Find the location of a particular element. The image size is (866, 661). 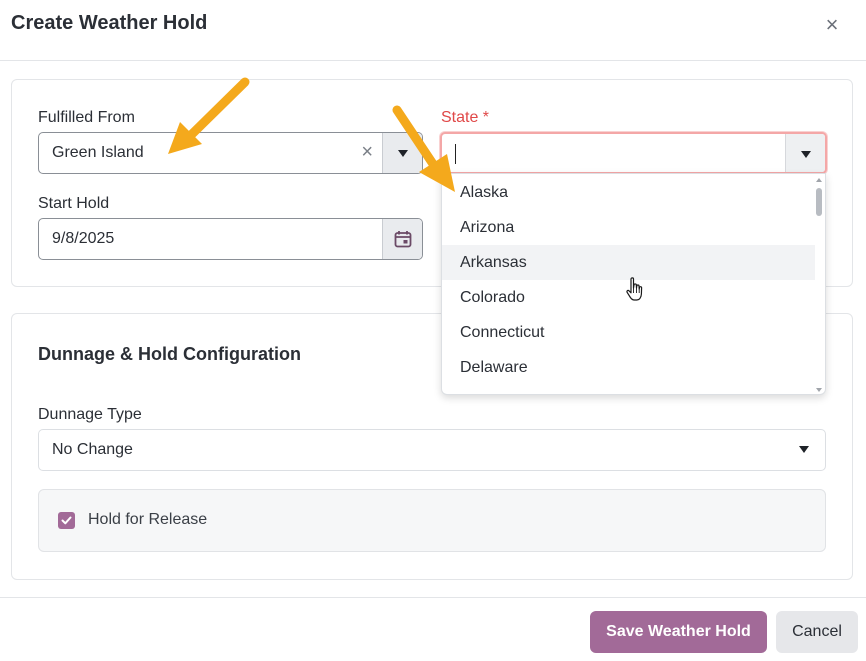

modal-footer: Save Weather Hold Cancel is located at coordinates (433, 629).